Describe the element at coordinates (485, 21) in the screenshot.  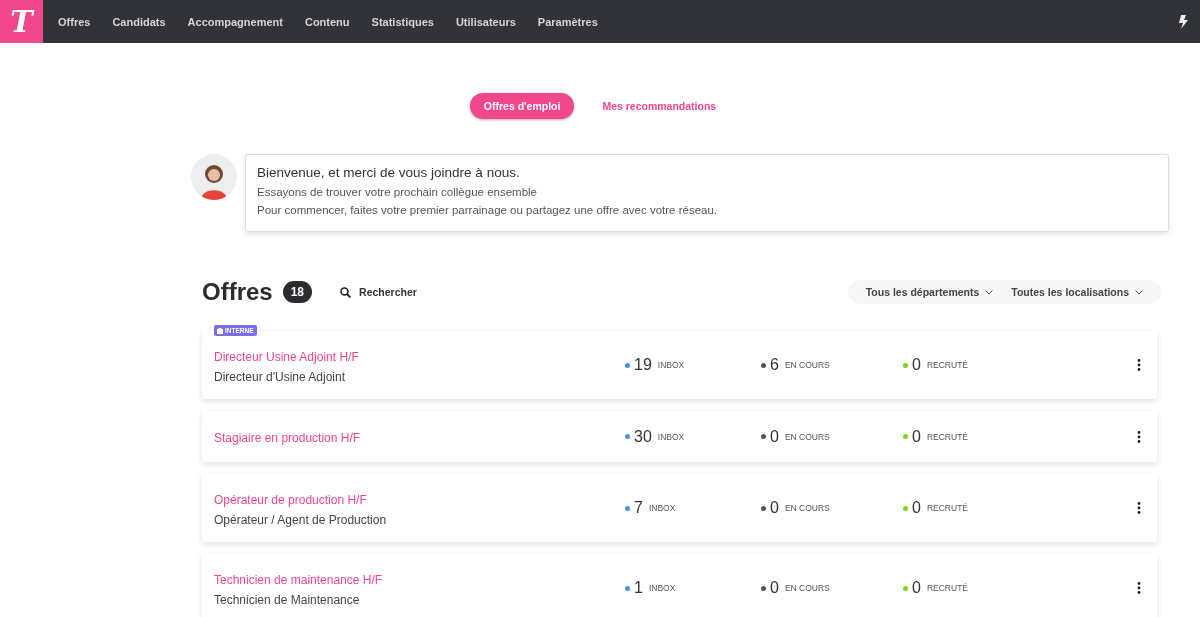
I see `nav-link: Utilisateurs` at that location.